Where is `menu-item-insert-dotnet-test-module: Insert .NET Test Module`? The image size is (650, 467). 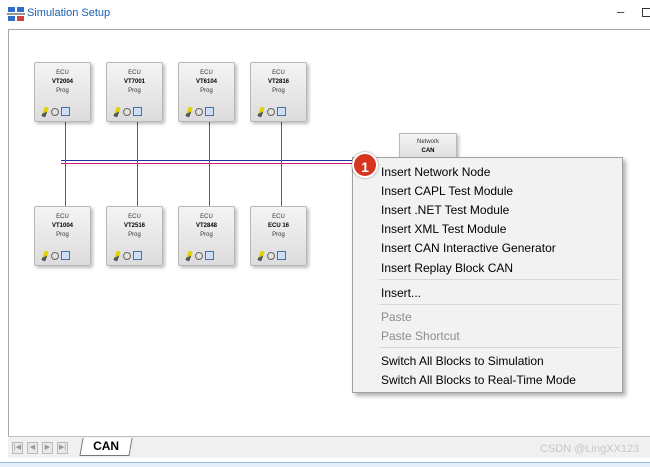 menu-item-insert-dotnet-test-module: Insert .NET Test Module is located at coordinates (445, 210).